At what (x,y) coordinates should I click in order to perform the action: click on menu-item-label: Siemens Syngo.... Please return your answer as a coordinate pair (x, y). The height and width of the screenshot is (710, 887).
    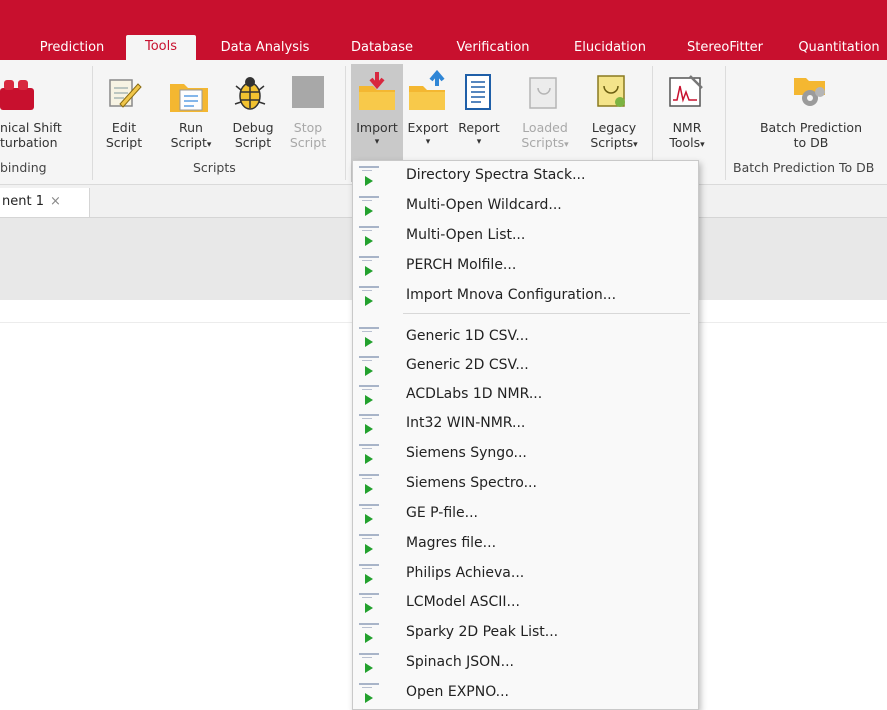
    Looking at the image, I should click on (466, 453).